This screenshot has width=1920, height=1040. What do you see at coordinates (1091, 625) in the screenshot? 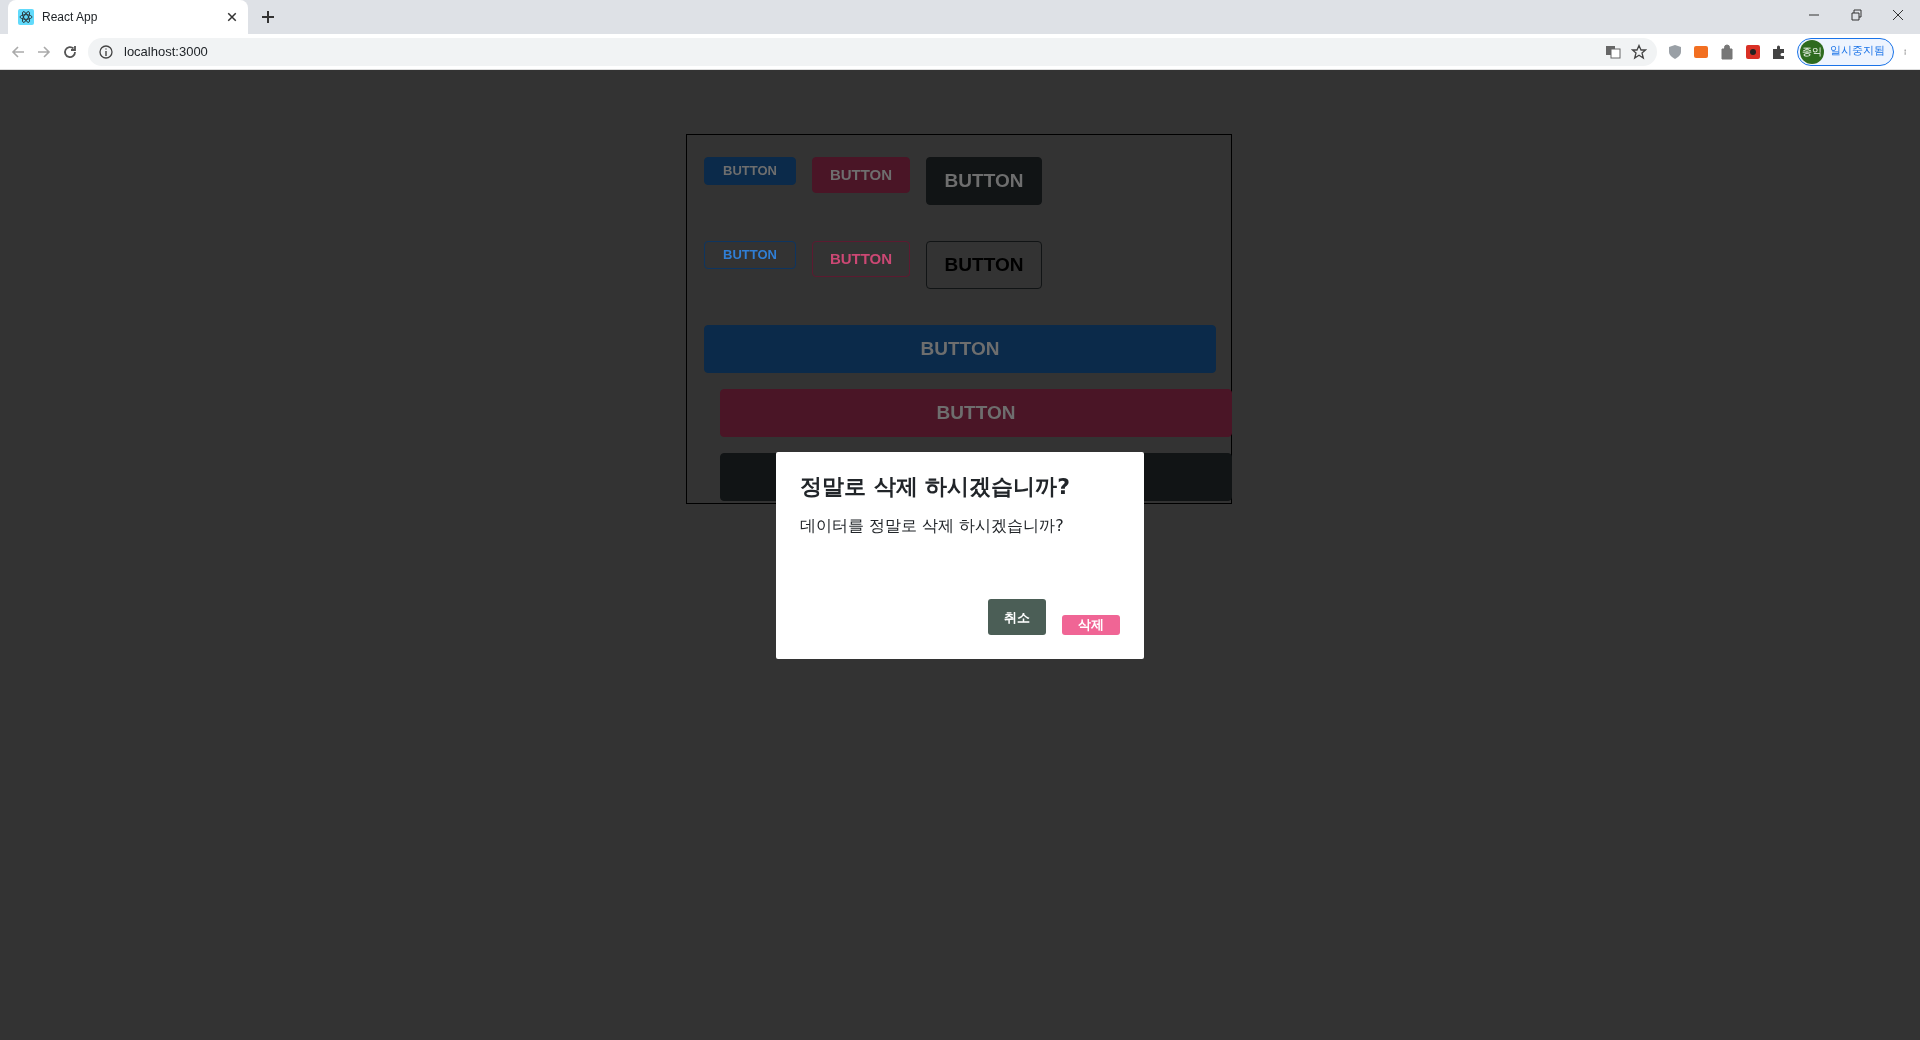
I see `delete-button: 삭제` at bounding box center [1091, 625].